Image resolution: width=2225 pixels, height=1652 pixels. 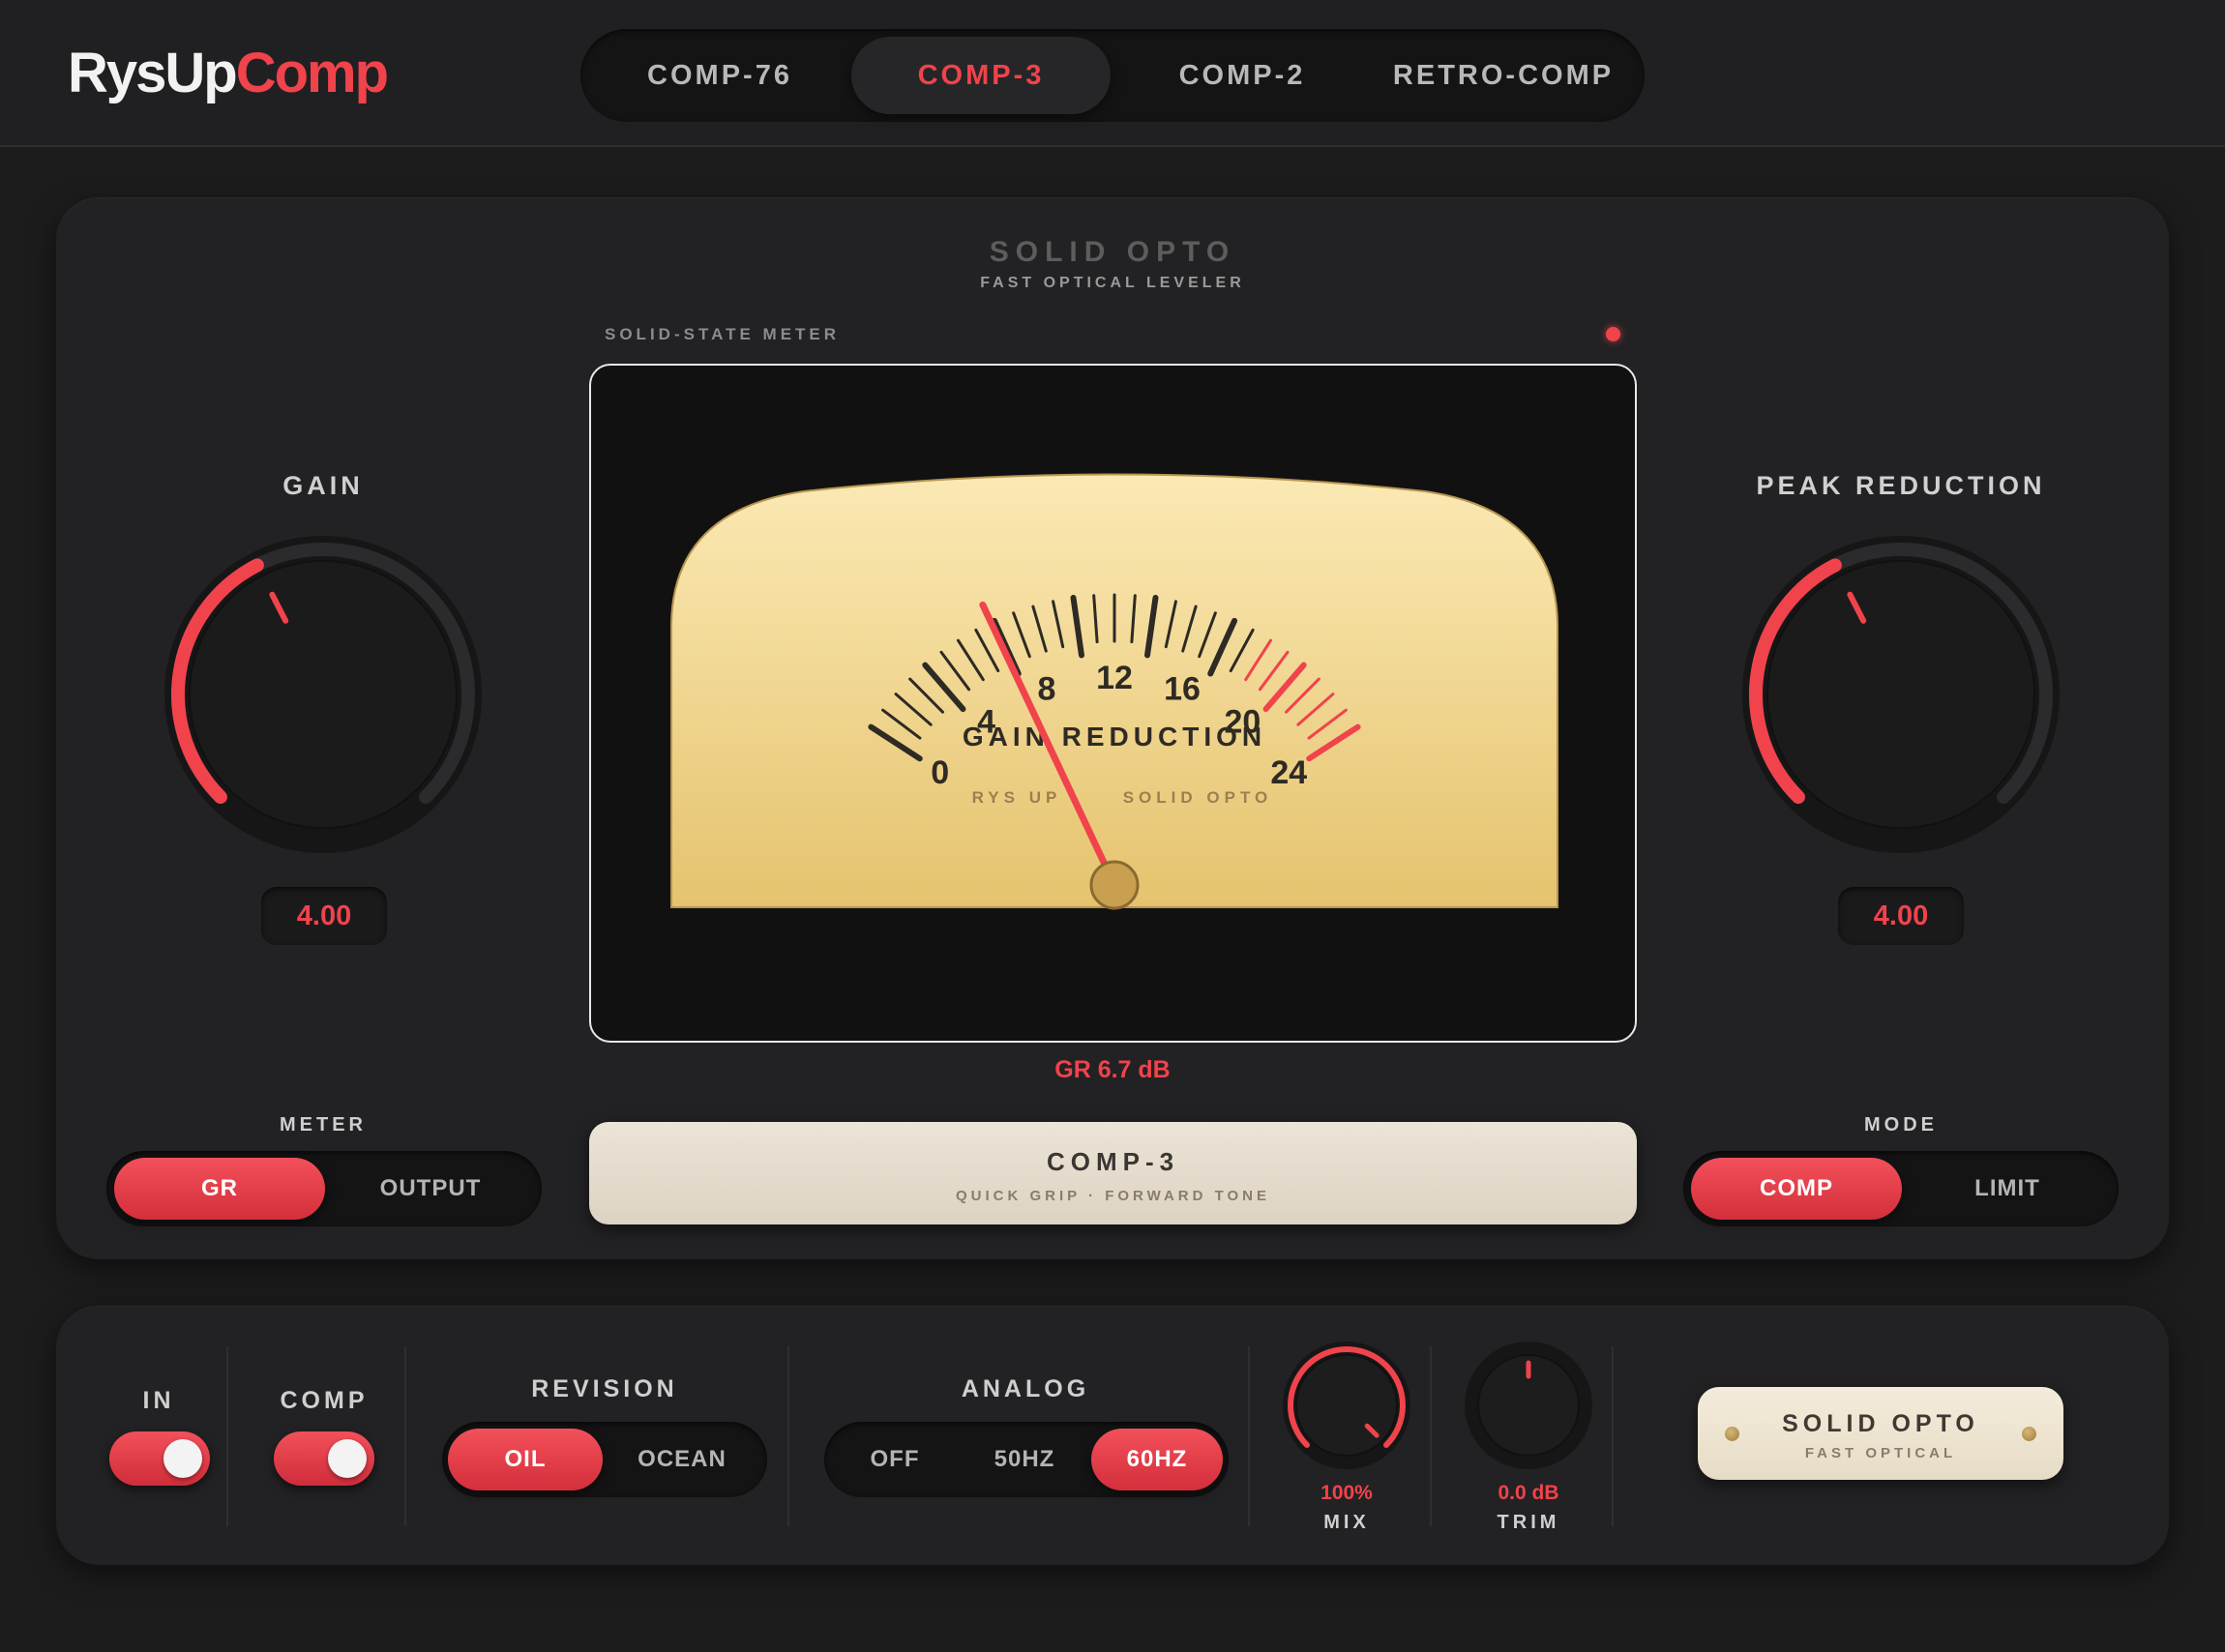 I want to click on analog-select: OFF 50HZ 60HZ, so click(x=1026, y=1459).